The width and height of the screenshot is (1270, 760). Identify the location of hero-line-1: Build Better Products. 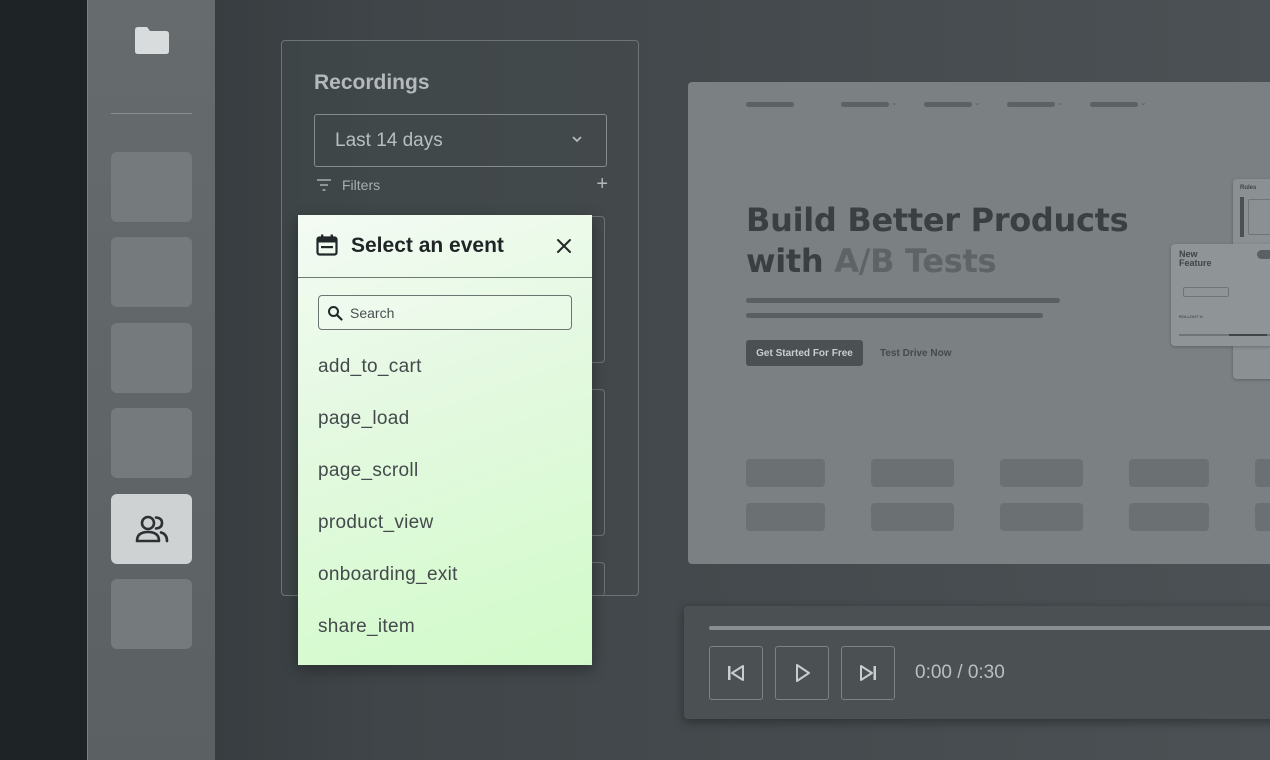
(937, 220).